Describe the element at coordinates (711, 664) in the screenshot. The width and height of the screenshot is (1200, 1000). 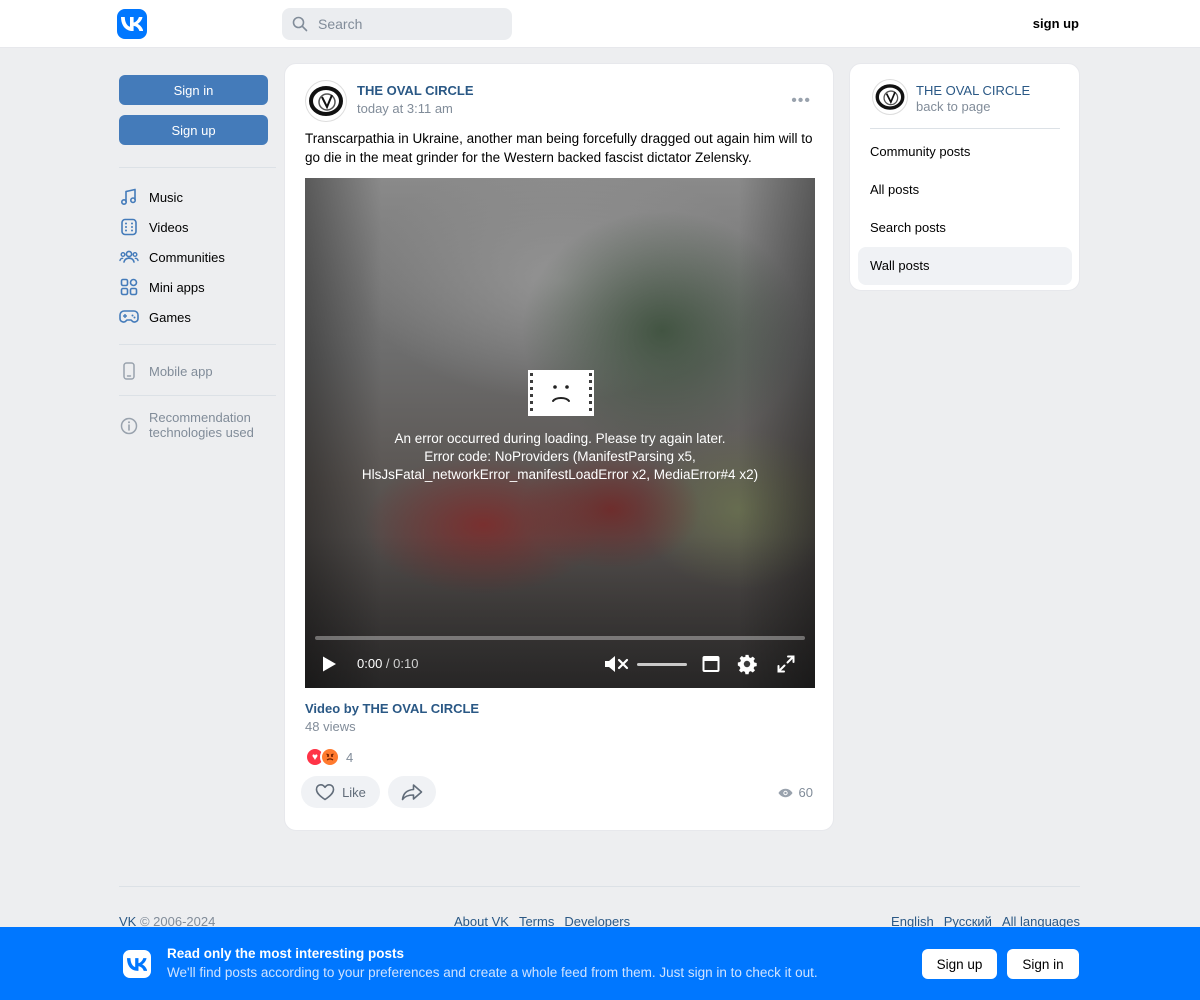
I see `miniplayer-icon` at that location.